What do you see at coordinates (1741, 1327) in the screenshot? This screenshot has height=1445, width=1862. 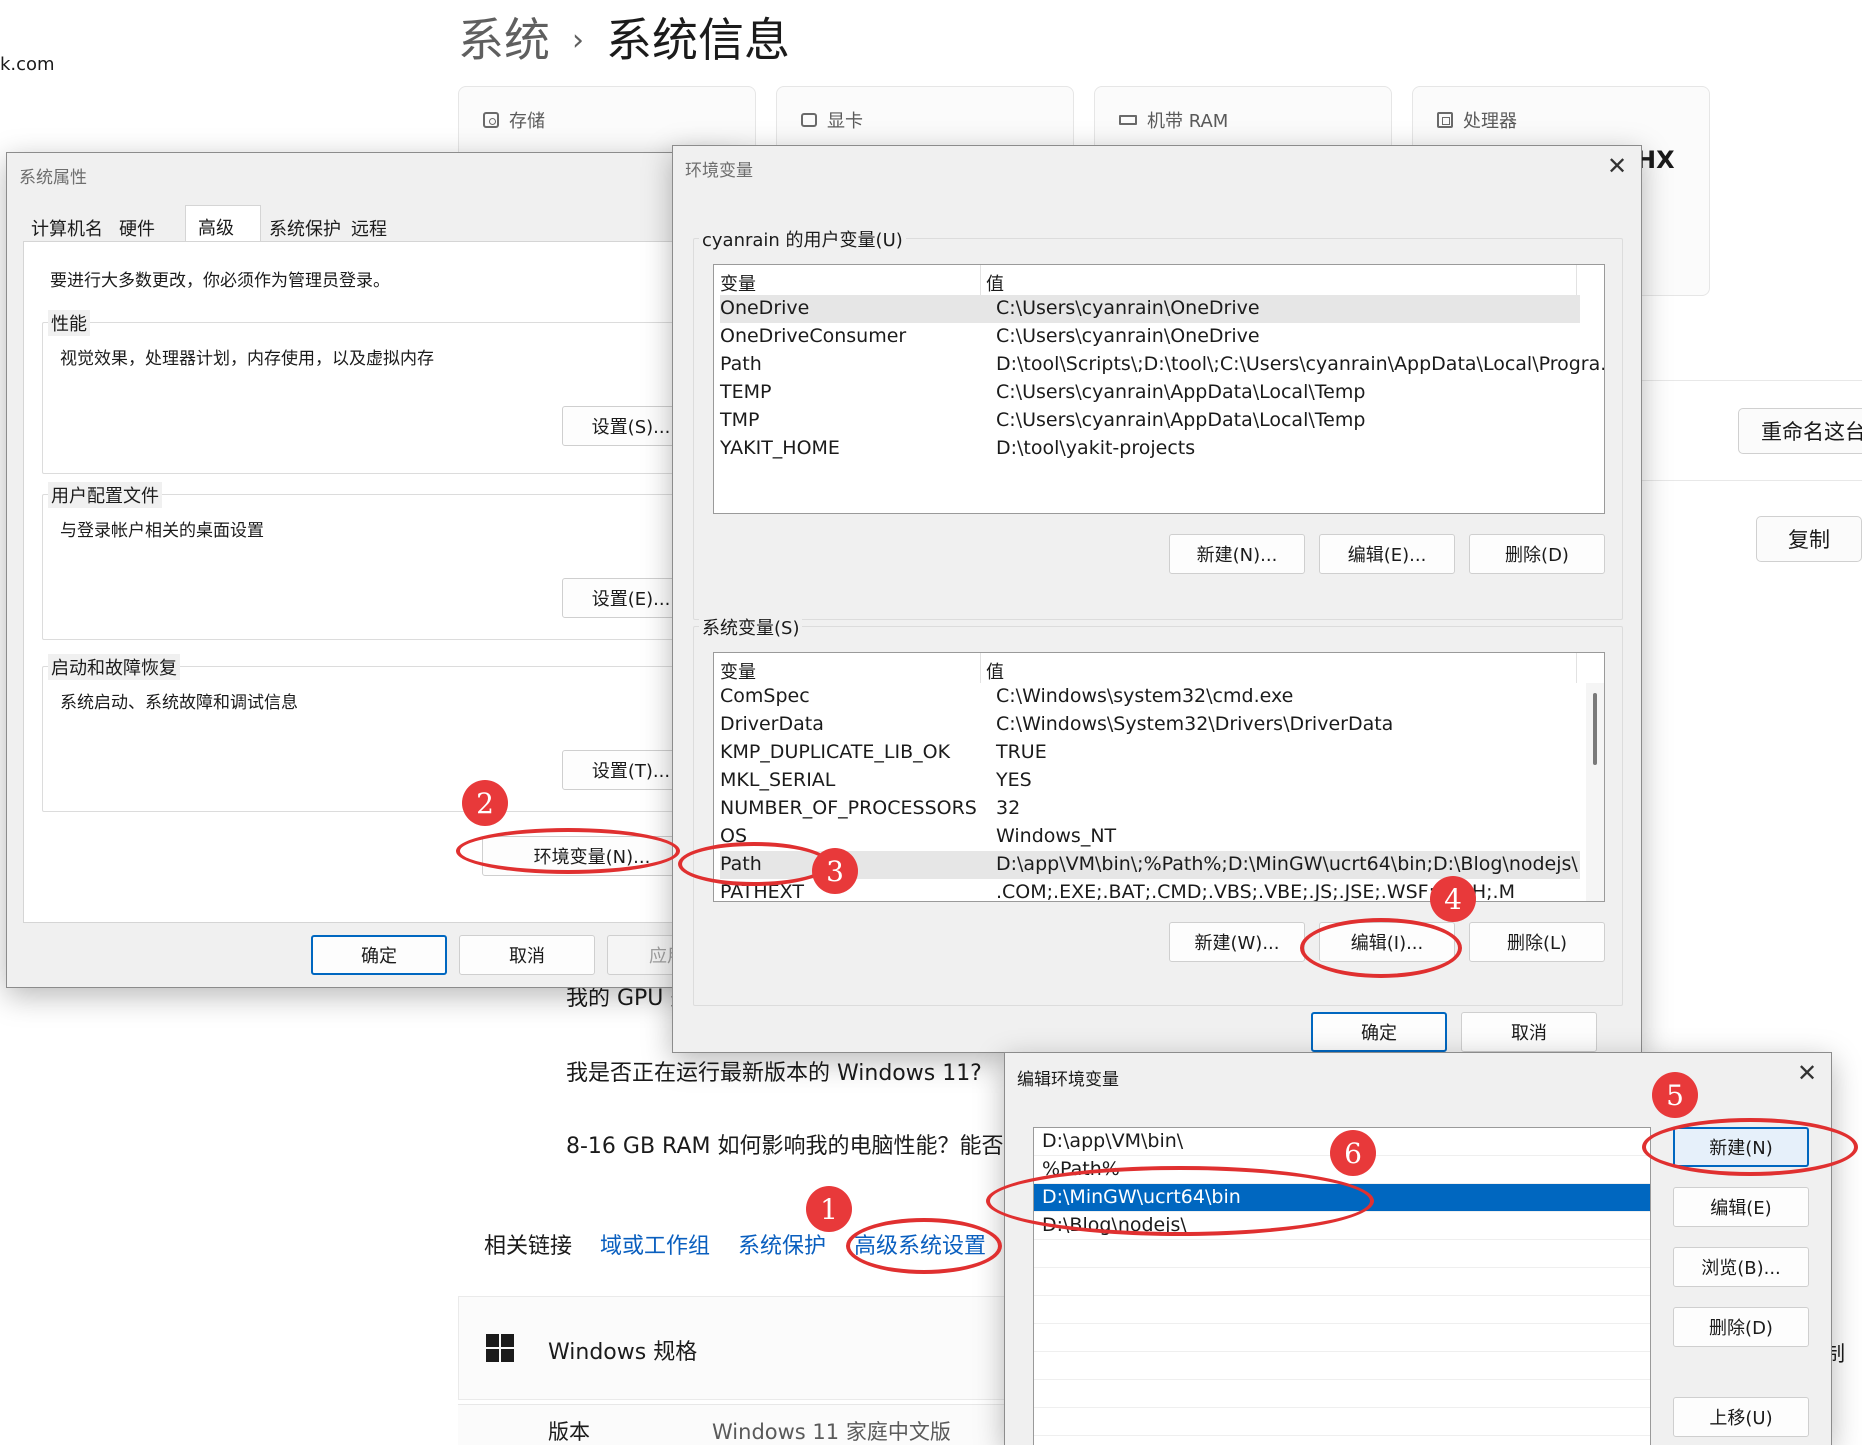 I see `delete-entry-button: 删除(D)` at bounding box center [1741, 1327].